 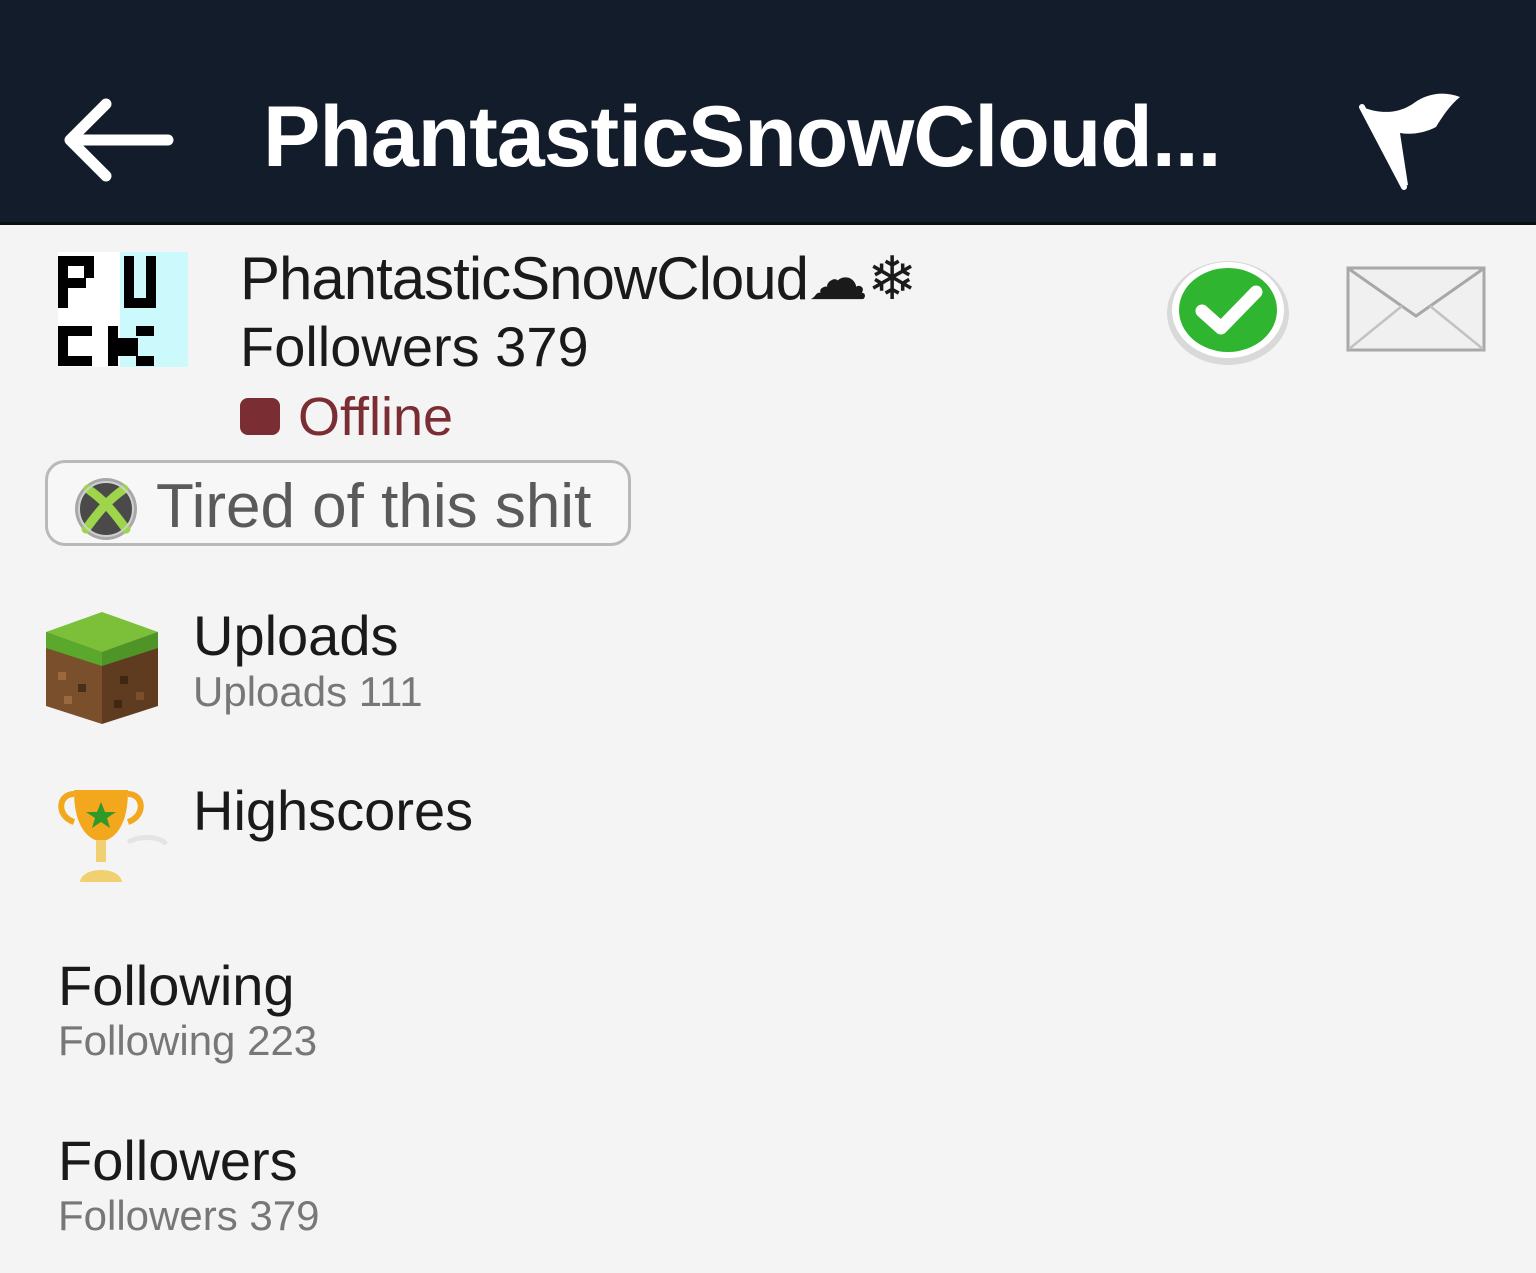 What do you see at coordinates (308, 691) in the screenshot?
I see `uploads-count: Uploads 111` at bounding box center [308, 691].